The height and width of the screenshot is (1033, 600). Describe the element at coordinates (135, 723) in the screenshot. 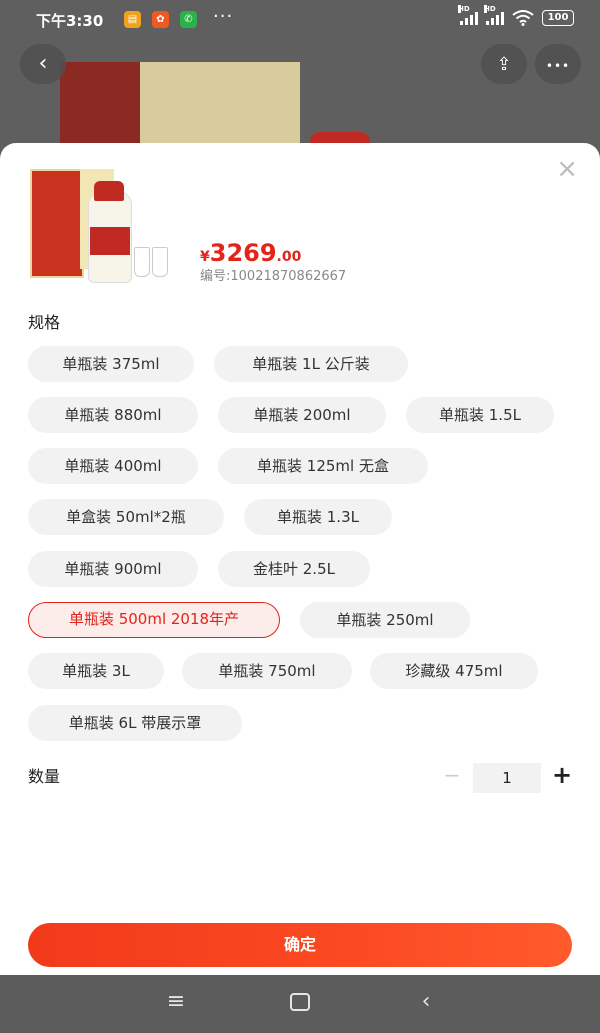

I see `spec-option: 单瓶装 6L 带展示罩` at that location.